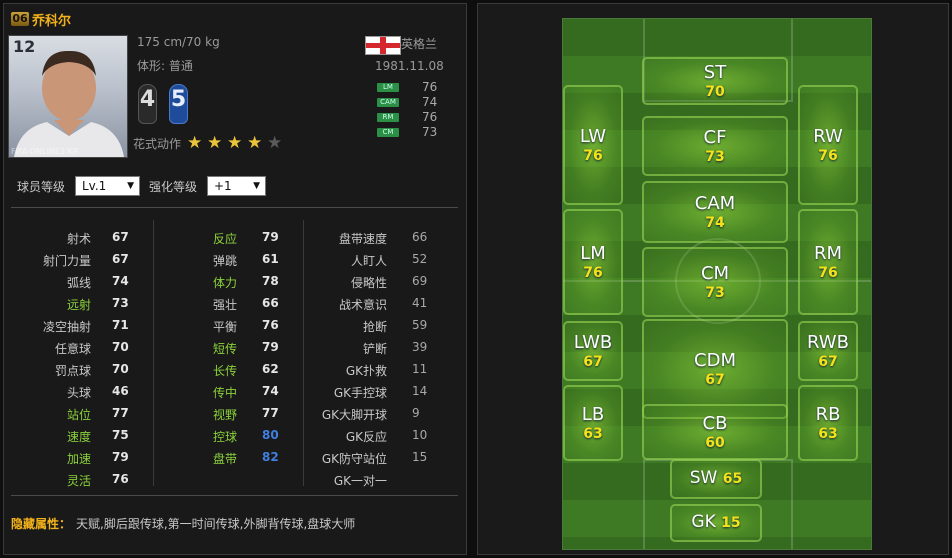  What do you see at coordinates (420, 347) in the screenshot?
I see `stat-value: 39` at bounding box center [420, 347].